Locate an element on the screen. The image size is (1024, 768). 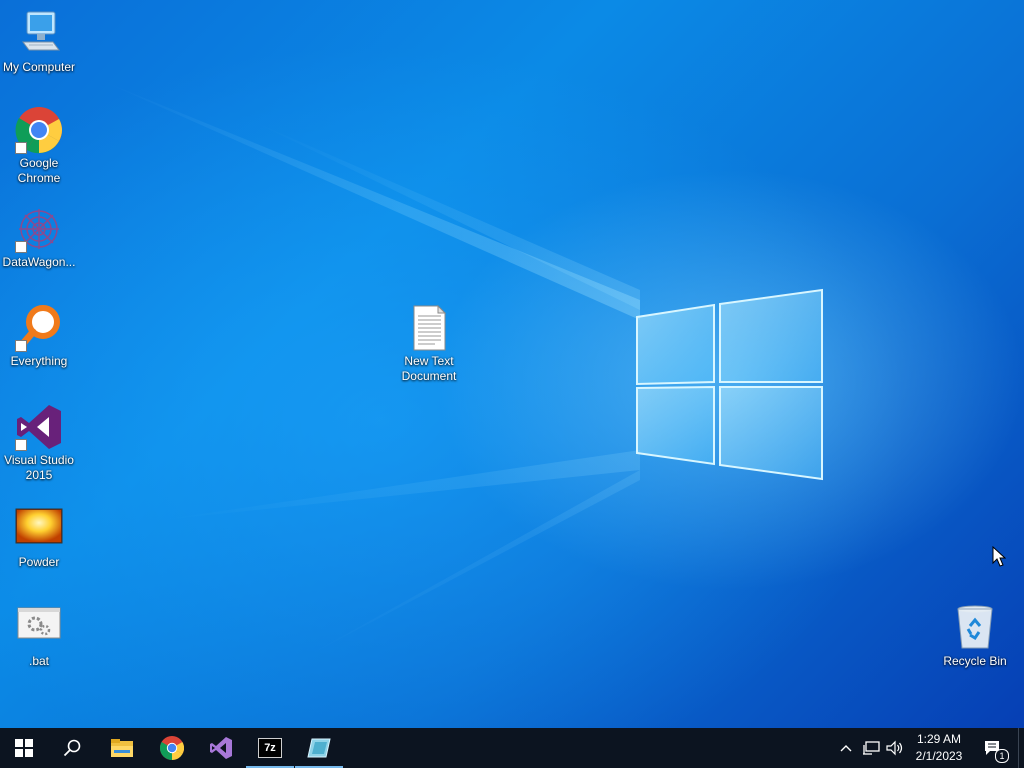
taskbar-powder-app is located at coordinates (319, 748).